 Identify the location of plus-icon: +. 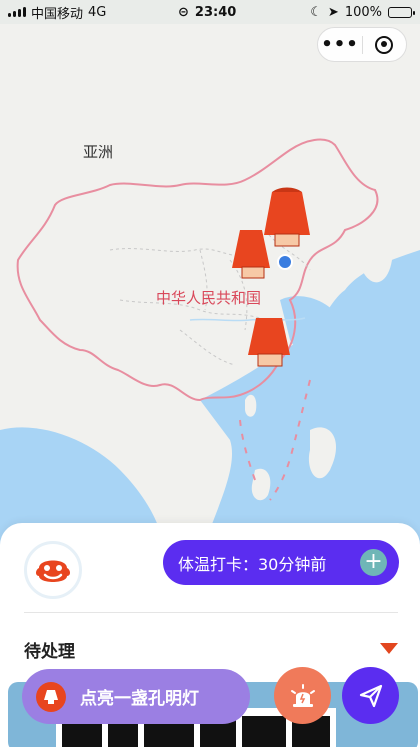
(373, 562).